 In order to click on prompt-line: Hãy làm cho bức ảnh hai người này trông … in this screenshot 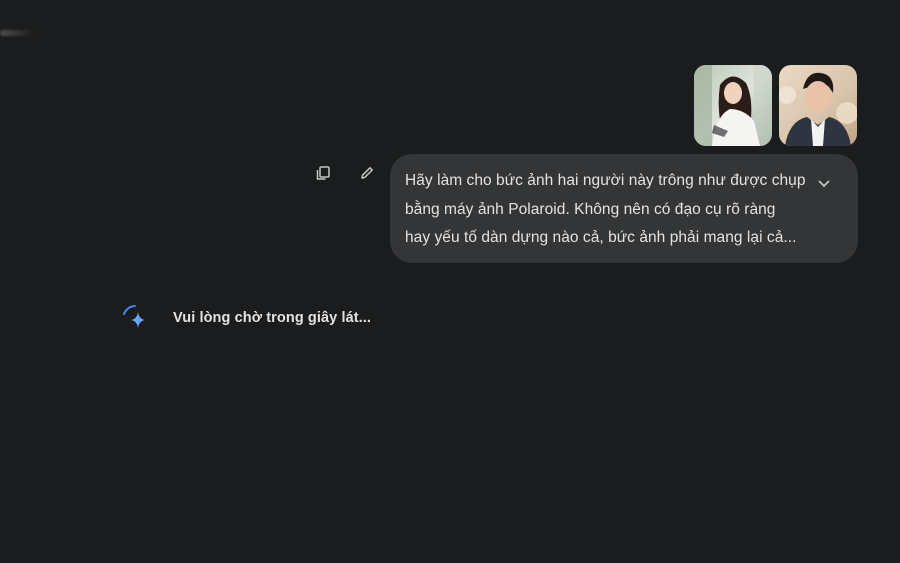, I will do `click(605, 180)`.